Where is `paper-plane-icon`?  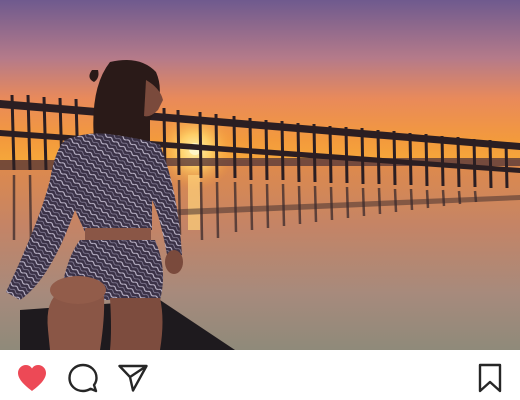
paper-plane-icon is located at coordinates (133, 378).